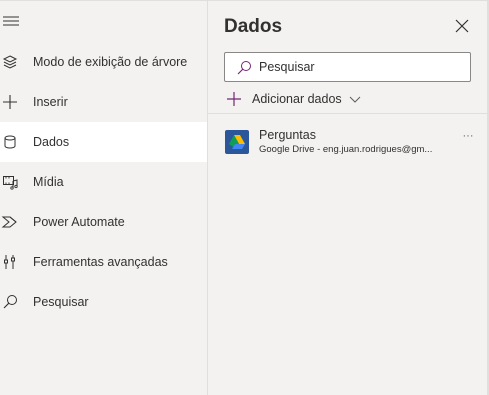  What do you see at coordinates (361, 67) in the screenshot?
I see `search-input` at bounding box center [361, 67].